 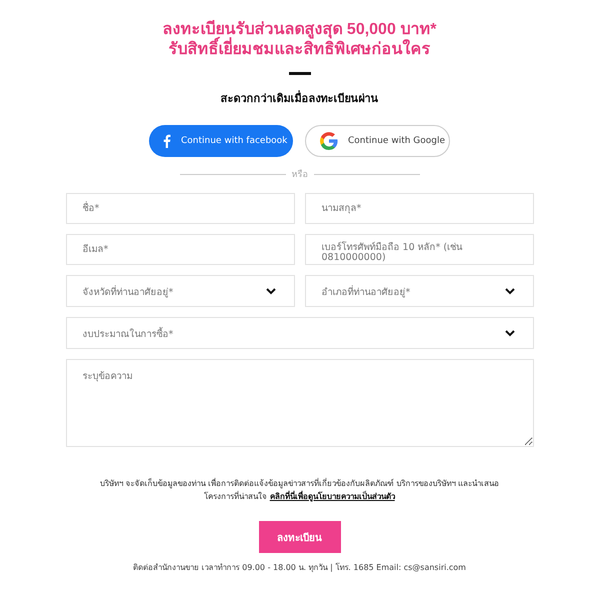 What do you see at coordinates (419, 291) in the screenshot?
I see `dropdown-field: อำเภอที่ท่านอาศัยอยู่*` at bounding box center [419, 291].